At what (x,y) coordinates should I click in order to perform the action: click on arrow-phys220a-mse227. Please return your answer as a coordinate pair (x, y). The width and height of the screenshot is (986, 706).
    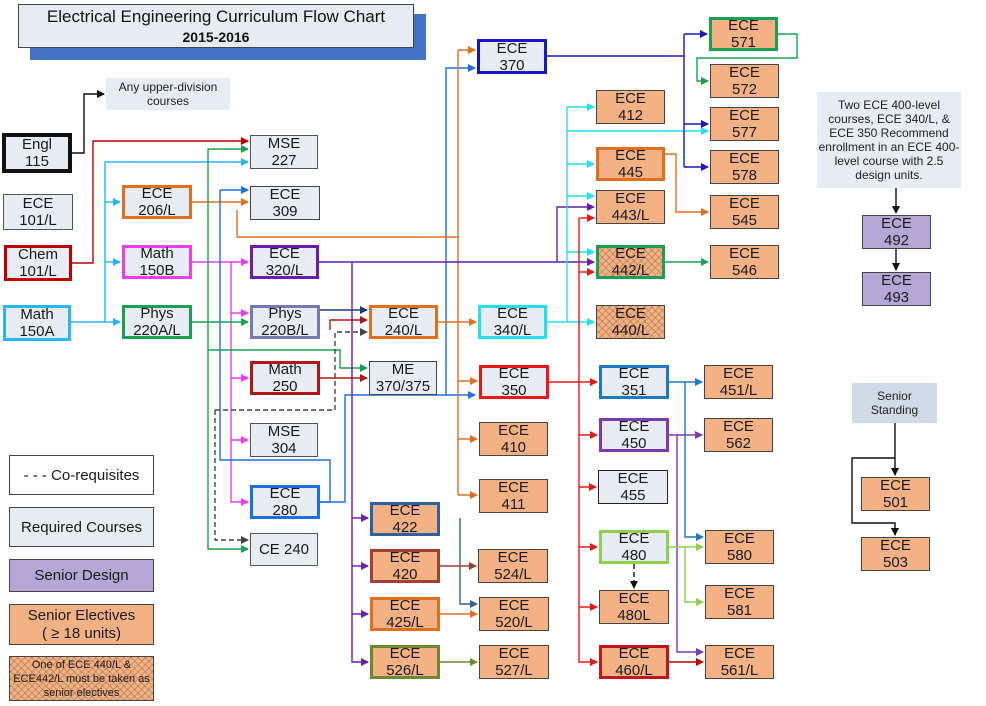
    Looking at the image, I should click on (228, 233).